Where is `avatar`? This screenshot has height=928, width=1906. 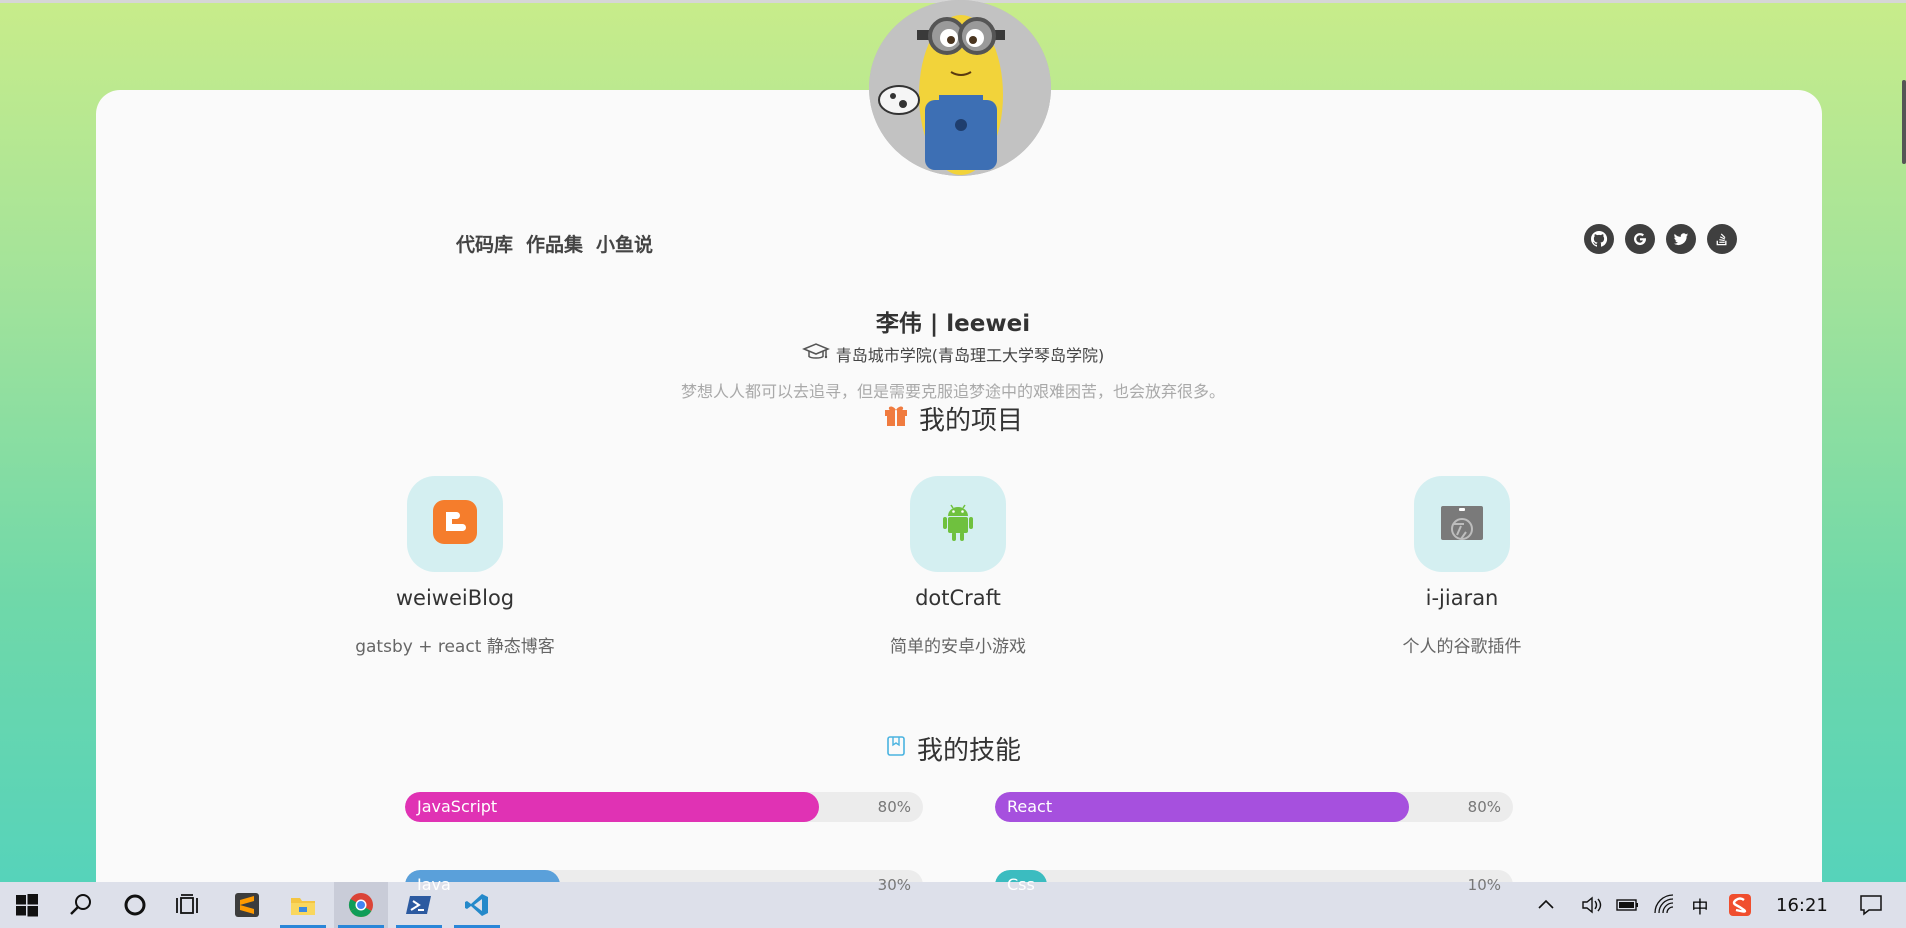 avatar is located at coordinates (960, 88).